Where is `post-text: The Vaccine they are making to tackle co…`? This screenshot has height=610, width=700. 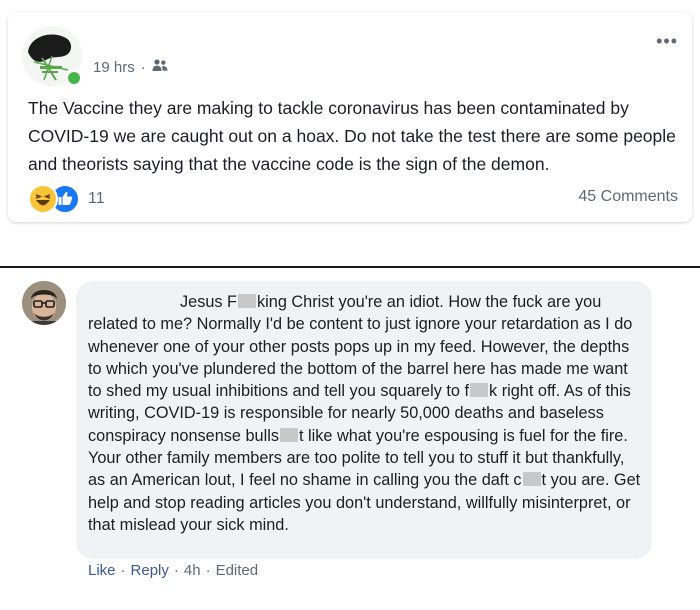 post-text: The Vaccine they are making to tackle co… is located at coordinates (352, 136).